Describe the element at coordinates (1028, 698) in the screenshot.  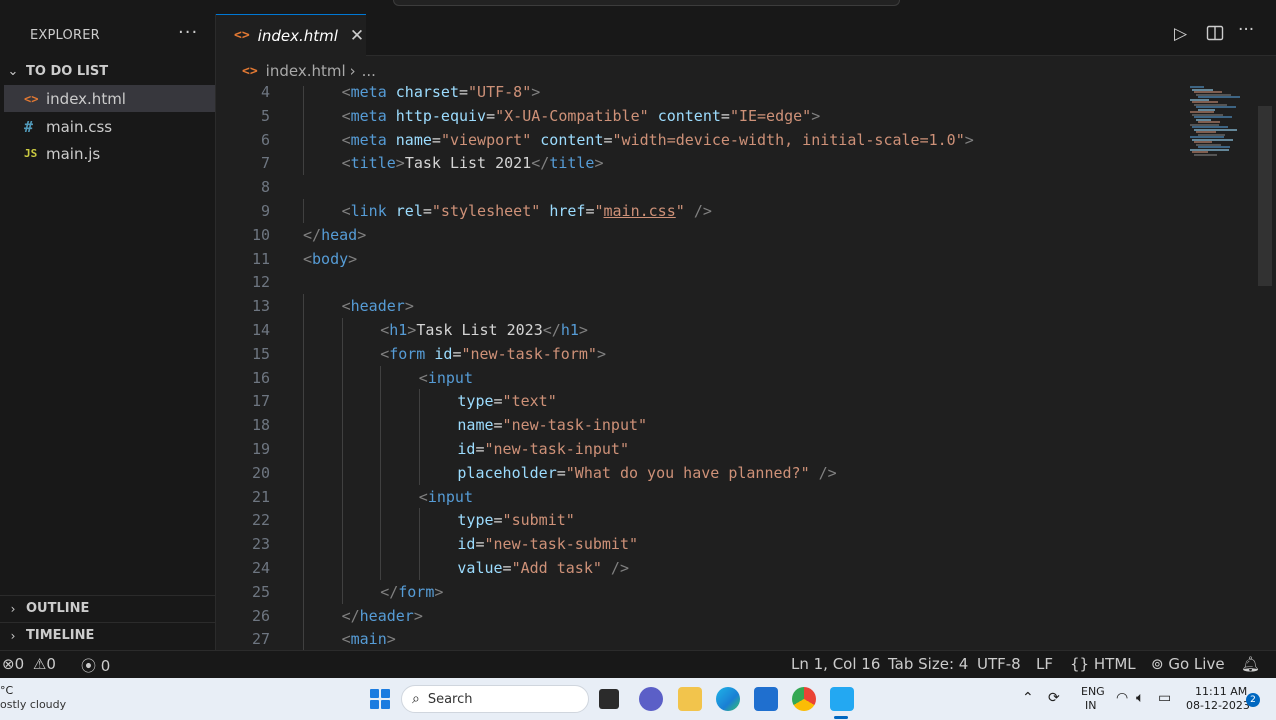
I see `chevron-up-icon: ⌃` at that location.